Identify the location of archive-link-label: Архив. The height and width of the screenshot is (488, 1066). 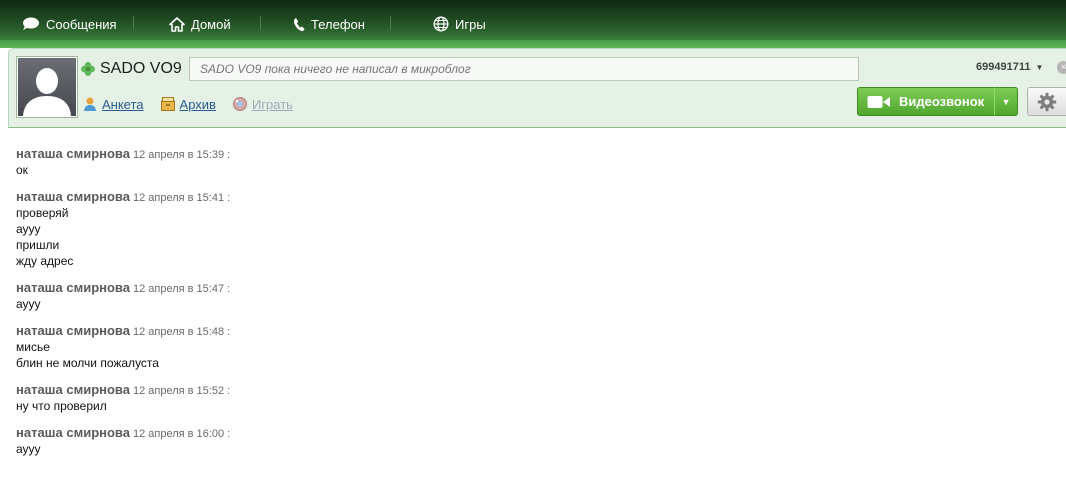
(197, 104).